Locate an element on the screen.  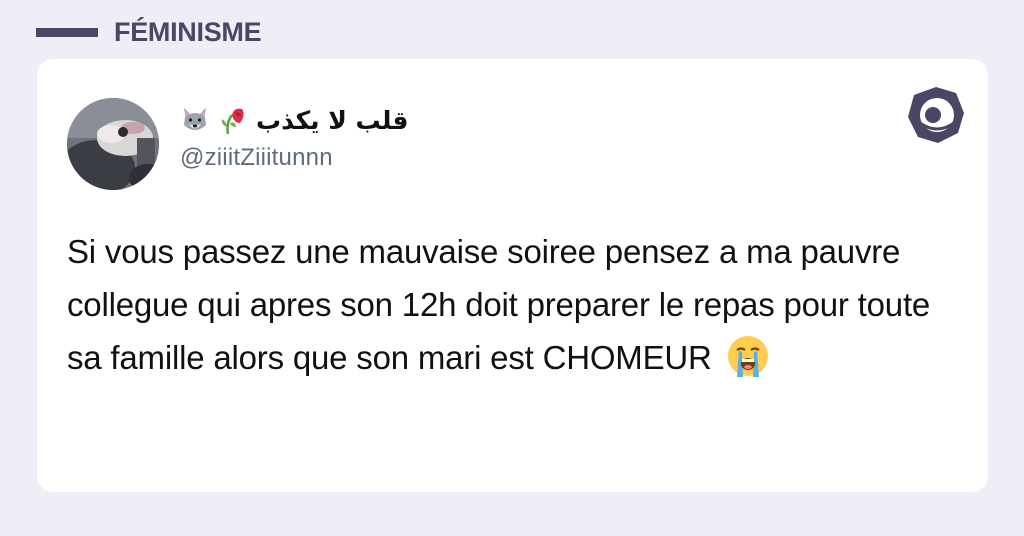
display-name: قلب لا يكذب is located at coordinates (332, 120).